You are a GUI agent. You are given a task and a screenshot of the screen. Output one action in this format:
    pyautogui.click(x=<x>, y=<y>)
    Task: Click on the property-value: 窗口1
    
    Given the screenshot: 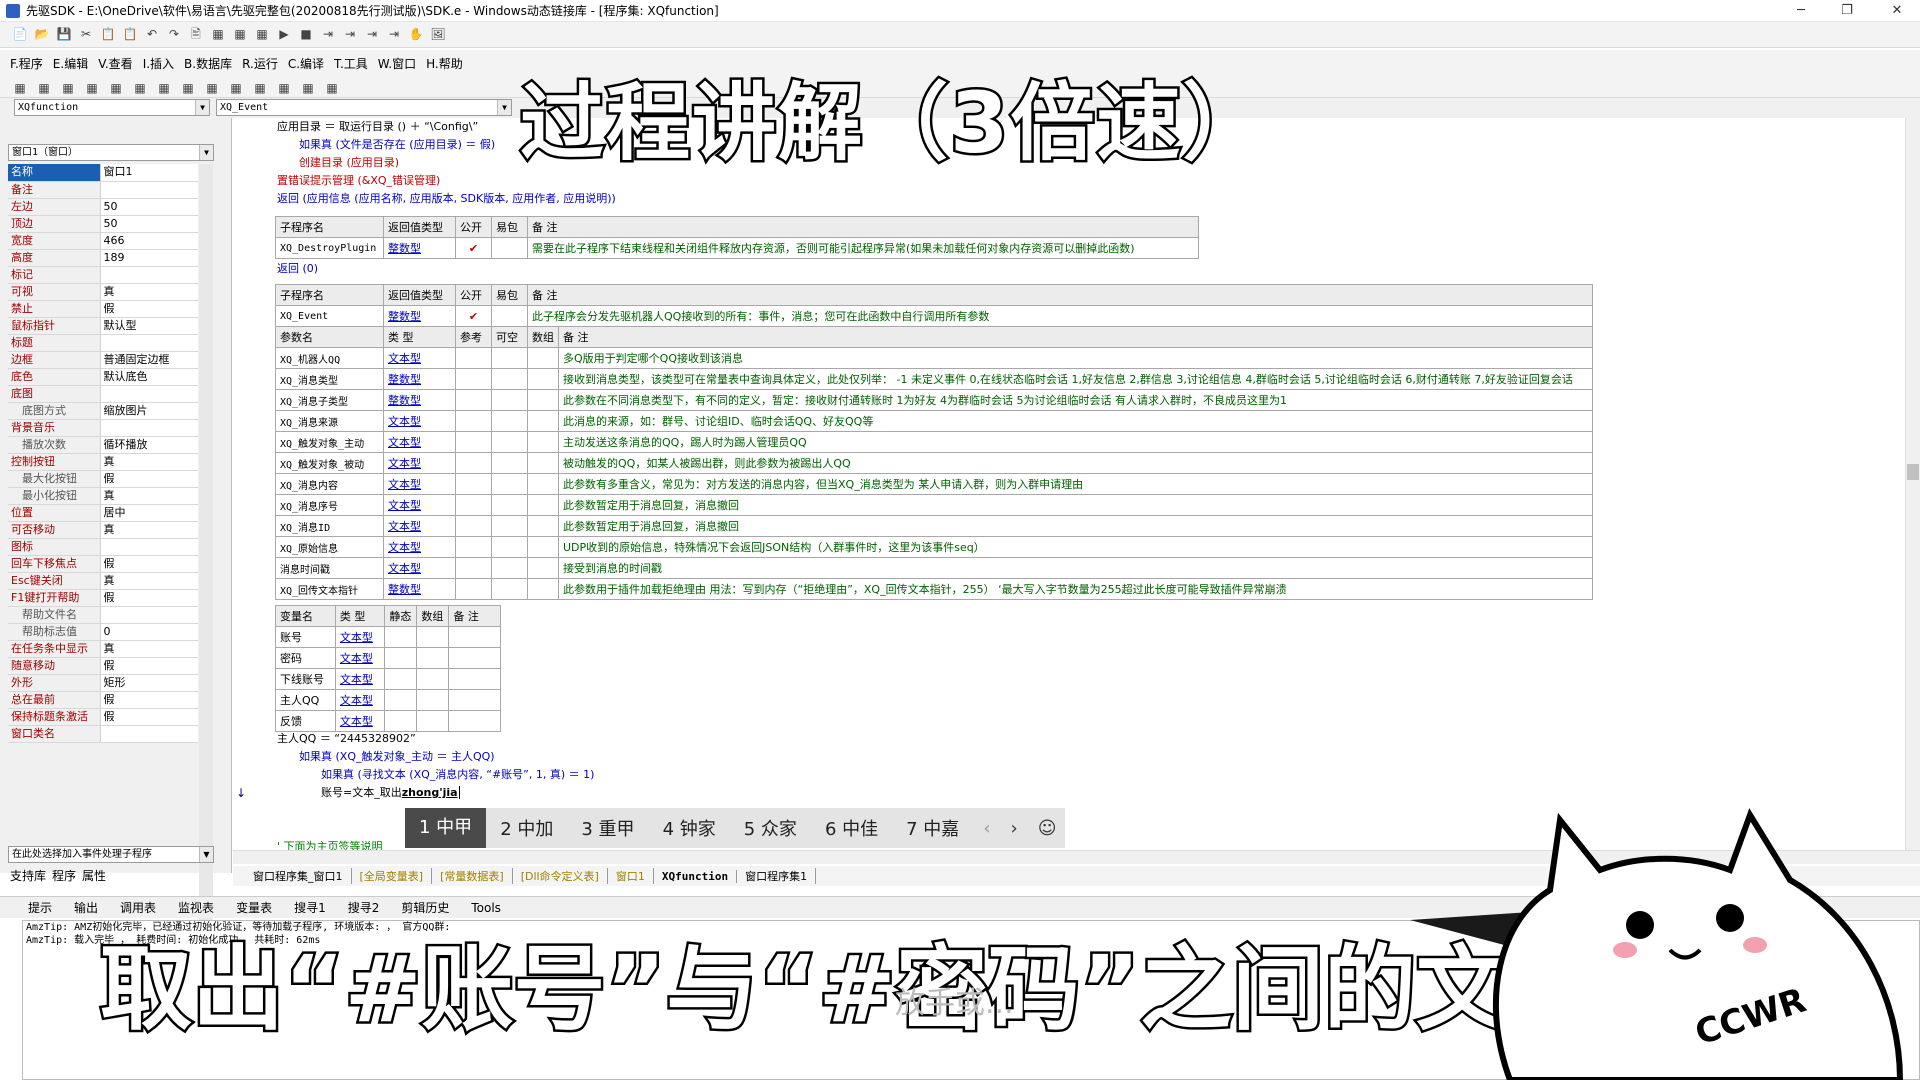 What is the action you would take?
    pyautogui.click(x=148, y=173)
    